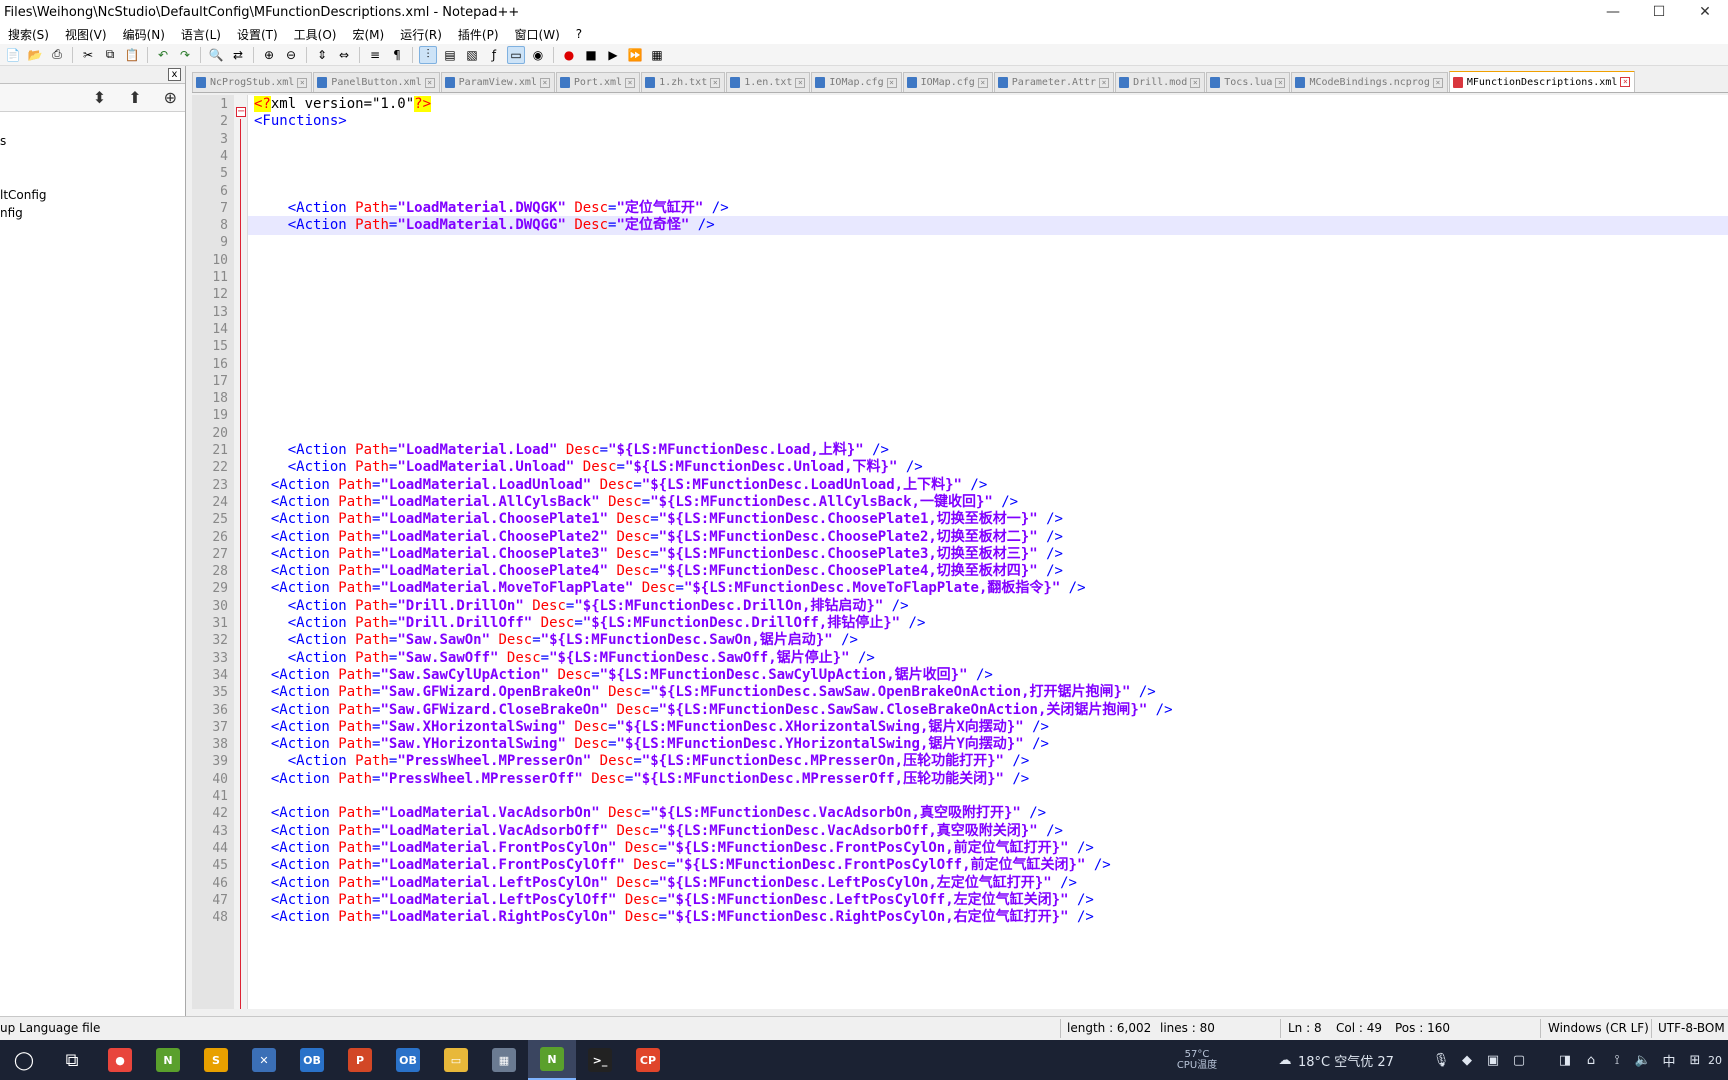 This screenshot has height=1080, width=1728. What do you see at coordinates (579, 34) in the screenshot?
I see `menu-item-10: ?` at bounding box center [579, 34].